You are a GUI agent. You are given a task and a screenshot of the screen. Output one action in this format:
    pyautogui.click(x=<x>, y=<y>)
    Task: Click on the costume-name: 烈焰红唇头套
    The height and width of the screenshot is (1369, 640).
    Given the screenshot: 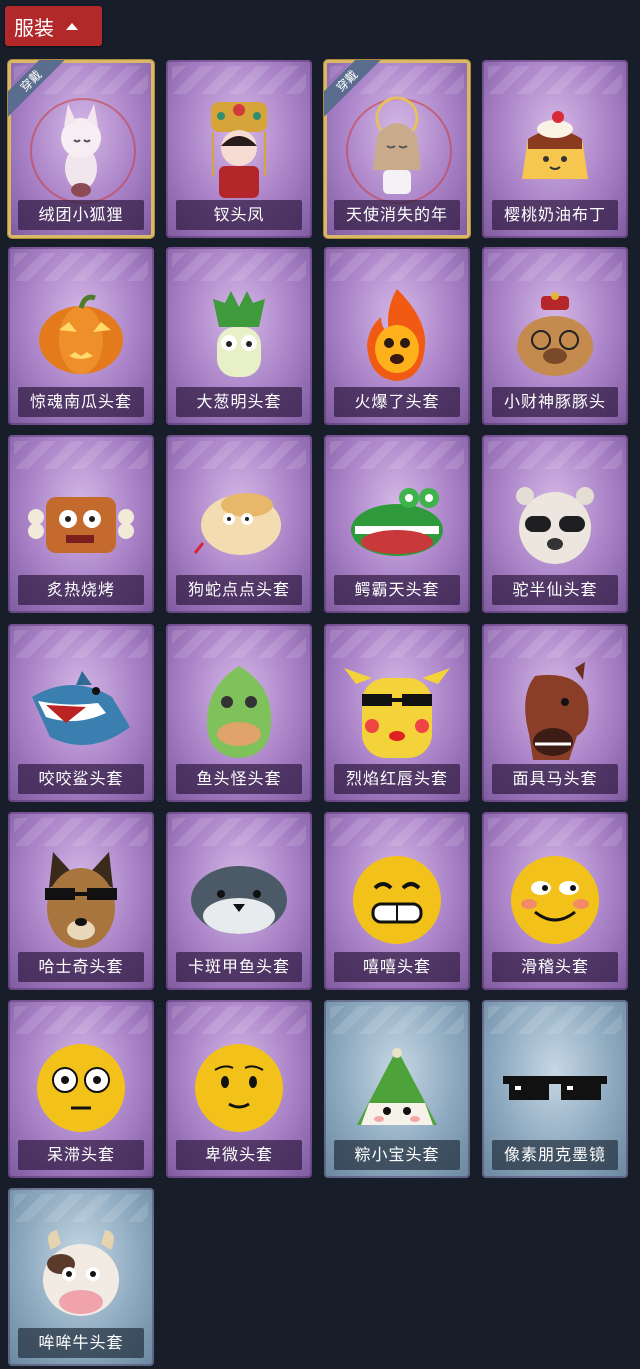 What is the action you would take?
    pyautogui.click(x=397, y=779)
    